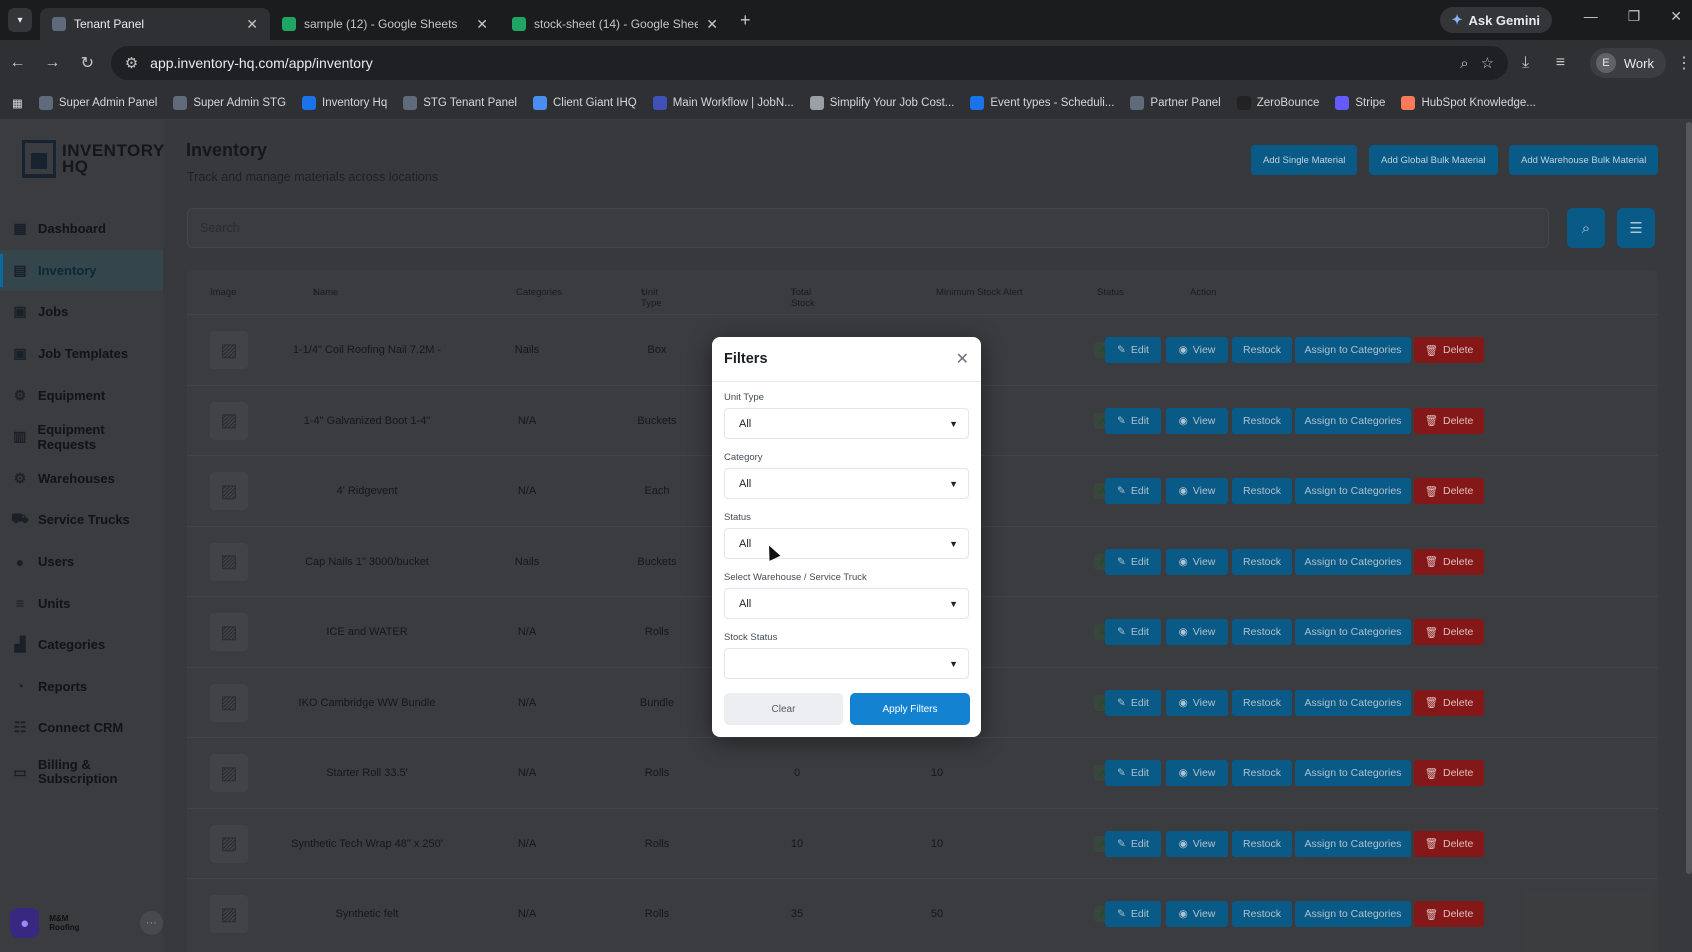 This screenshot has height=952, width=1692. Describe the element at coordinates (1487, 63) in the screenshot. I see `bookmark-star-icon: ☆` at that location.